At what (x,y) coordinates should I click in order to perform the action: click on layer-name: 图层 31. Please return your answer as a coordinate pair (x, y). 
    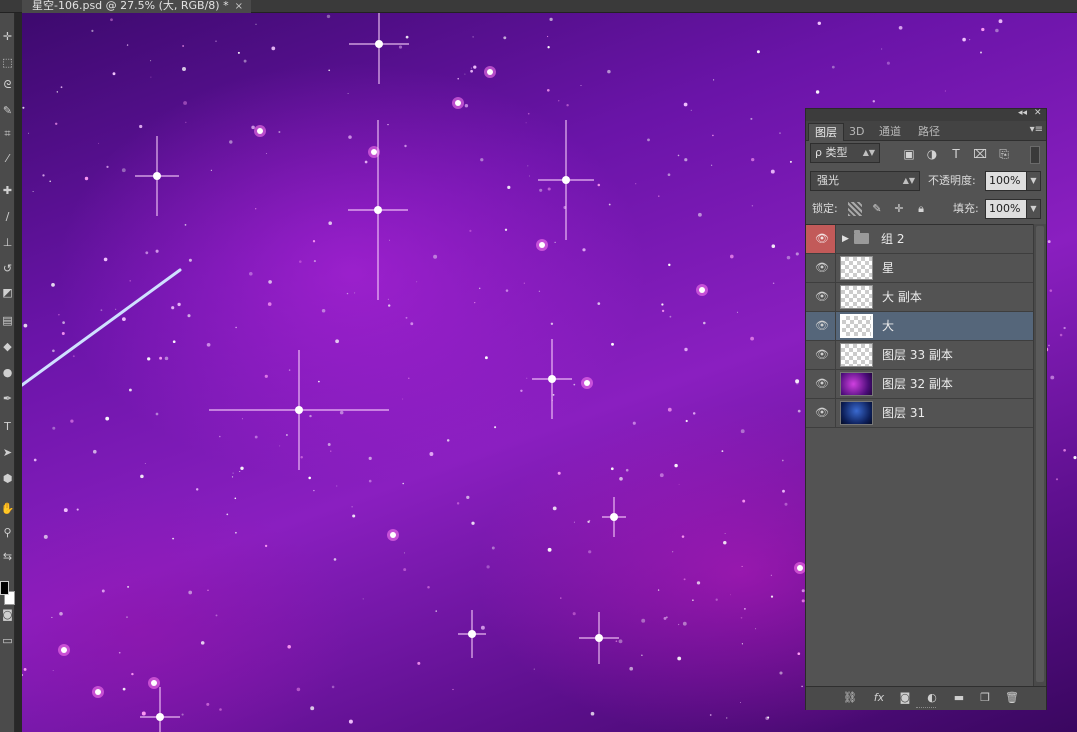
    Looking at the image, I should click on (903, 413).